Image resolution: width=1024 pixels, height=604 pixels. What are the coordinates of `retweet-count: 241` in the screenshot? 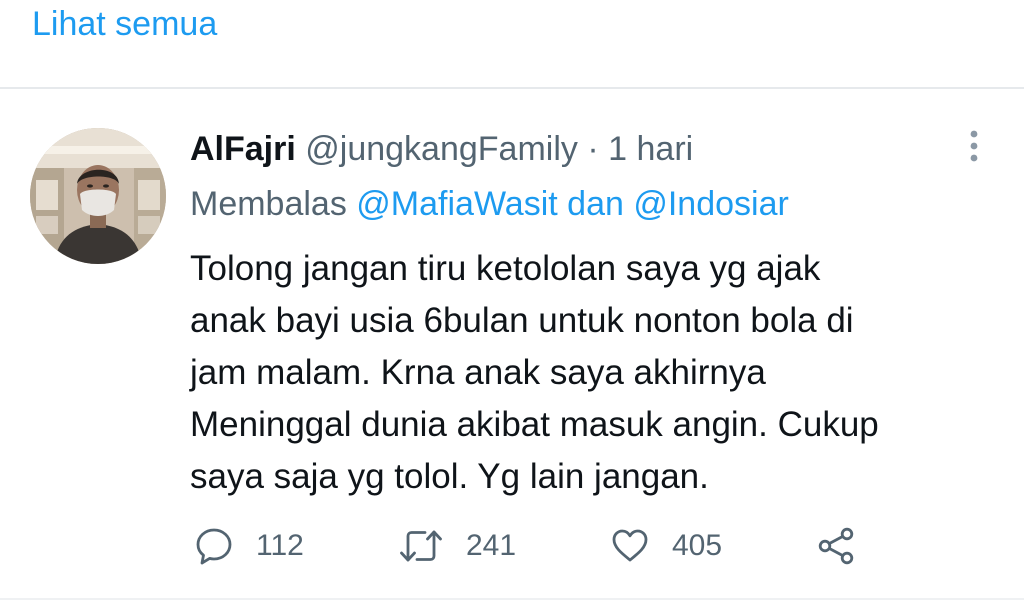 It's located at (491, 545).